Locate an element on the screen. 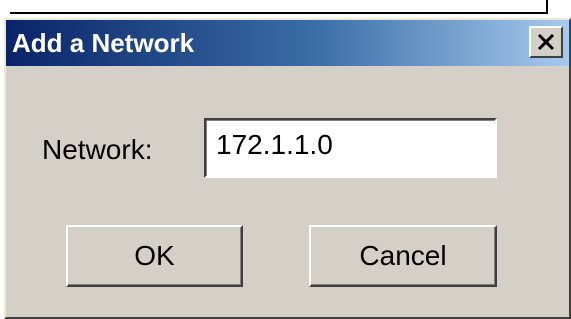 This screenshot has height=319, width=571. close-icon is located at coordinates (546, 42).